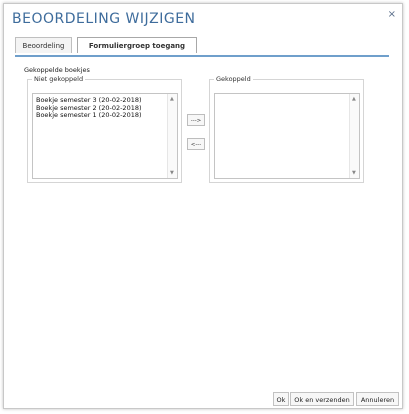  Describe the element at coordinates (104, 19) in the screenshot. I see `dialog-title: BEOORDELING WIJZIGEN` at that location.